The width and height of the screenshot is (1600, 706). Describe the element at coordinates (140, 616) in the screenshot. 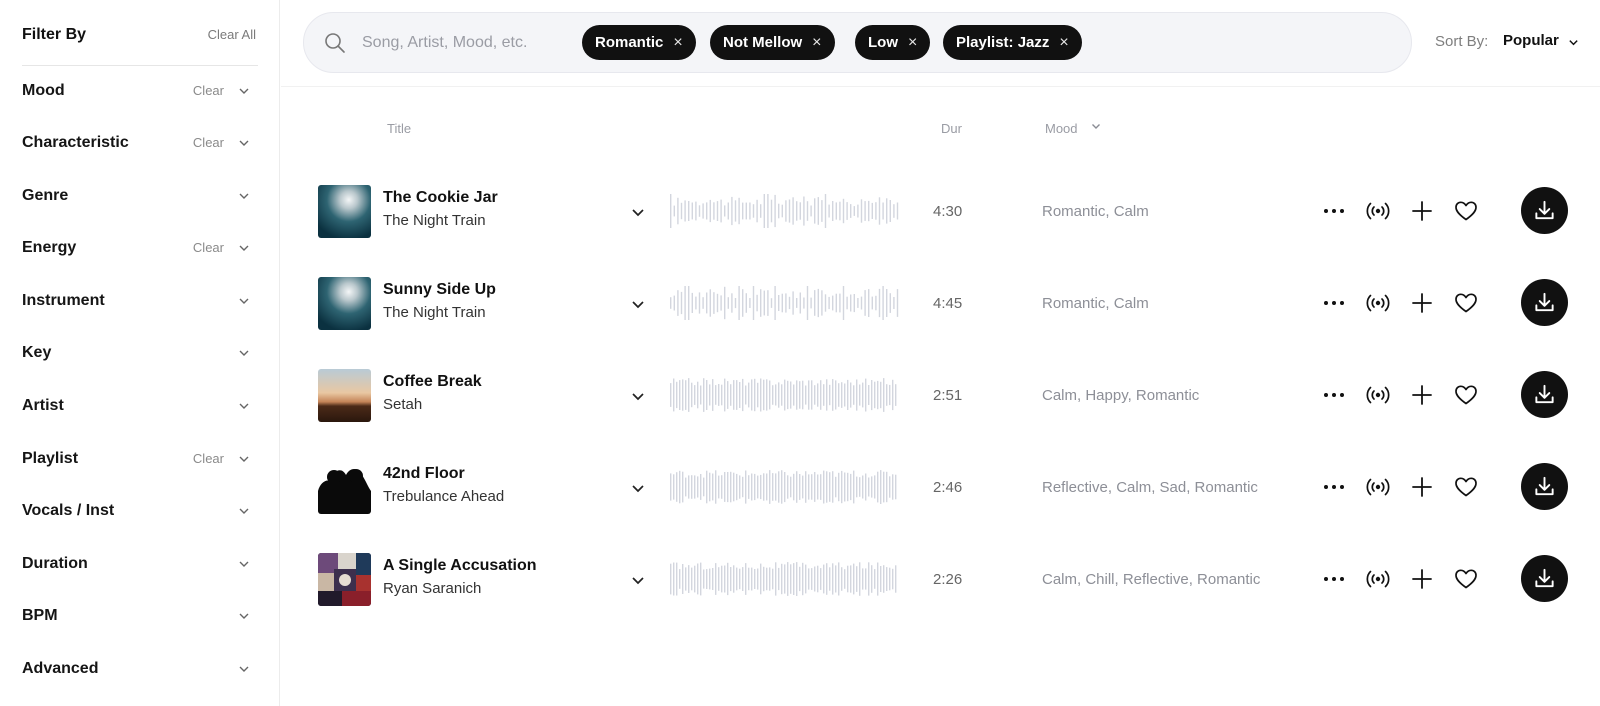

I see `filter-bpm: BPM` at that location.